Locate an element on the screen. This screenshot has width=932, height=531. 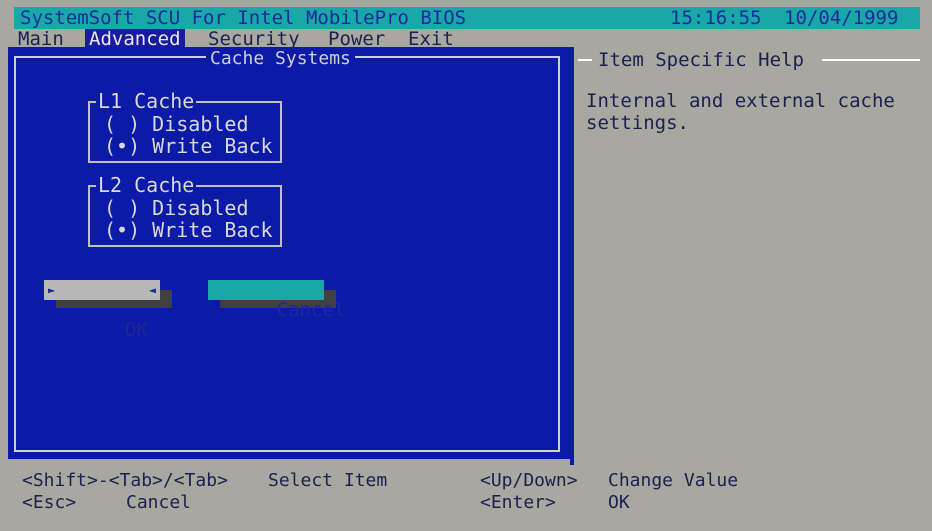
l1-cache-title: L1 Cache is located at coordinates (146, 101).